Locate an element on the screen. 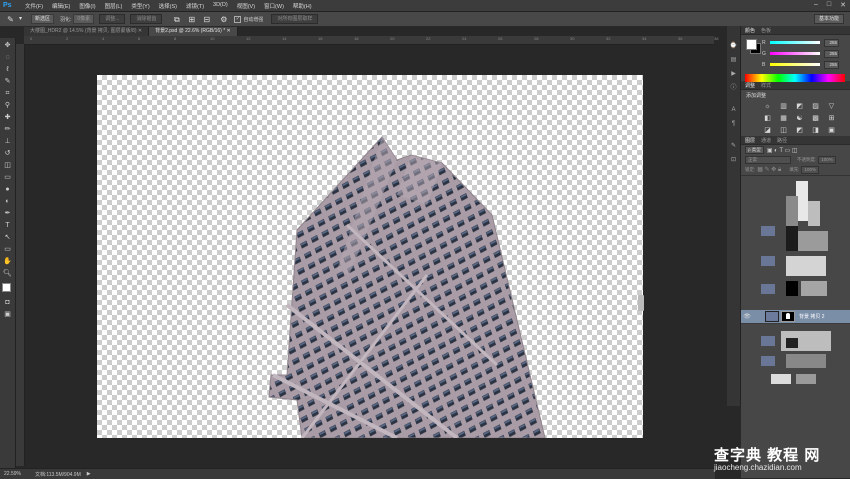  screen-mode-icon: ▣ is located at coordinates (7, 314).